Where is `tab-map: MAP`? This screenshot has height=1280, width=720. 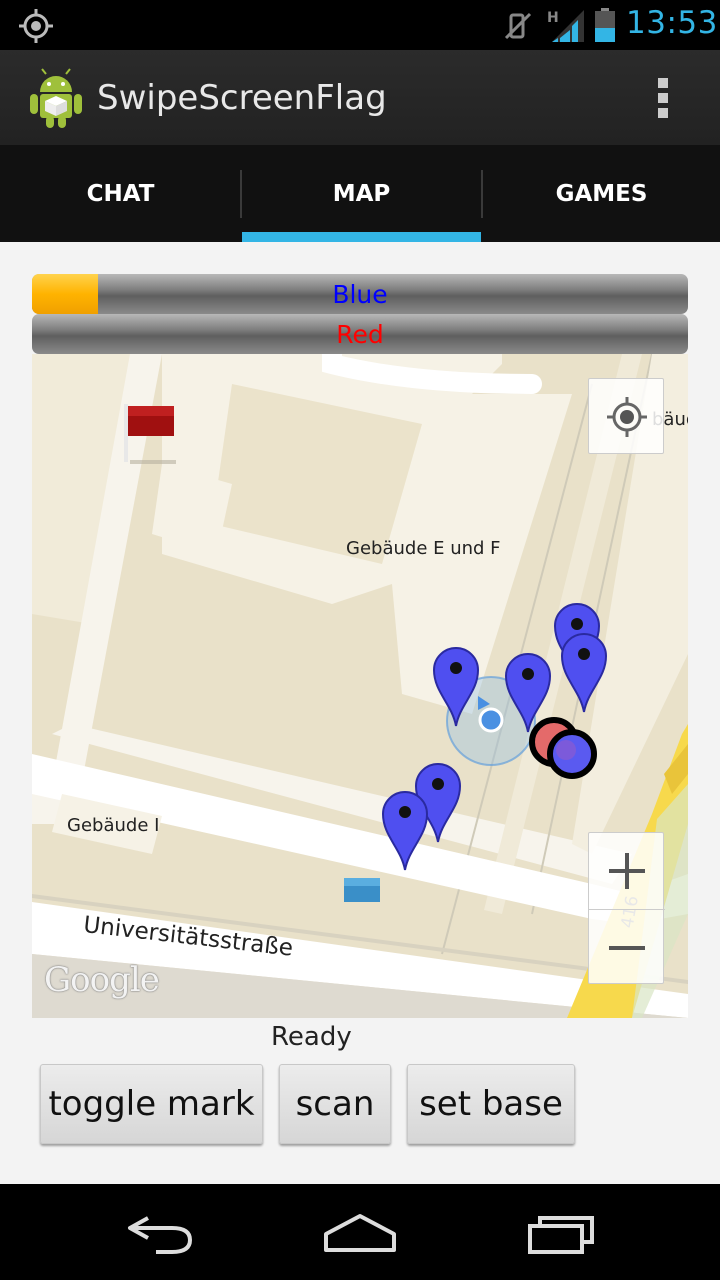
tab-map: MAP is located at coordinates (361, 194).